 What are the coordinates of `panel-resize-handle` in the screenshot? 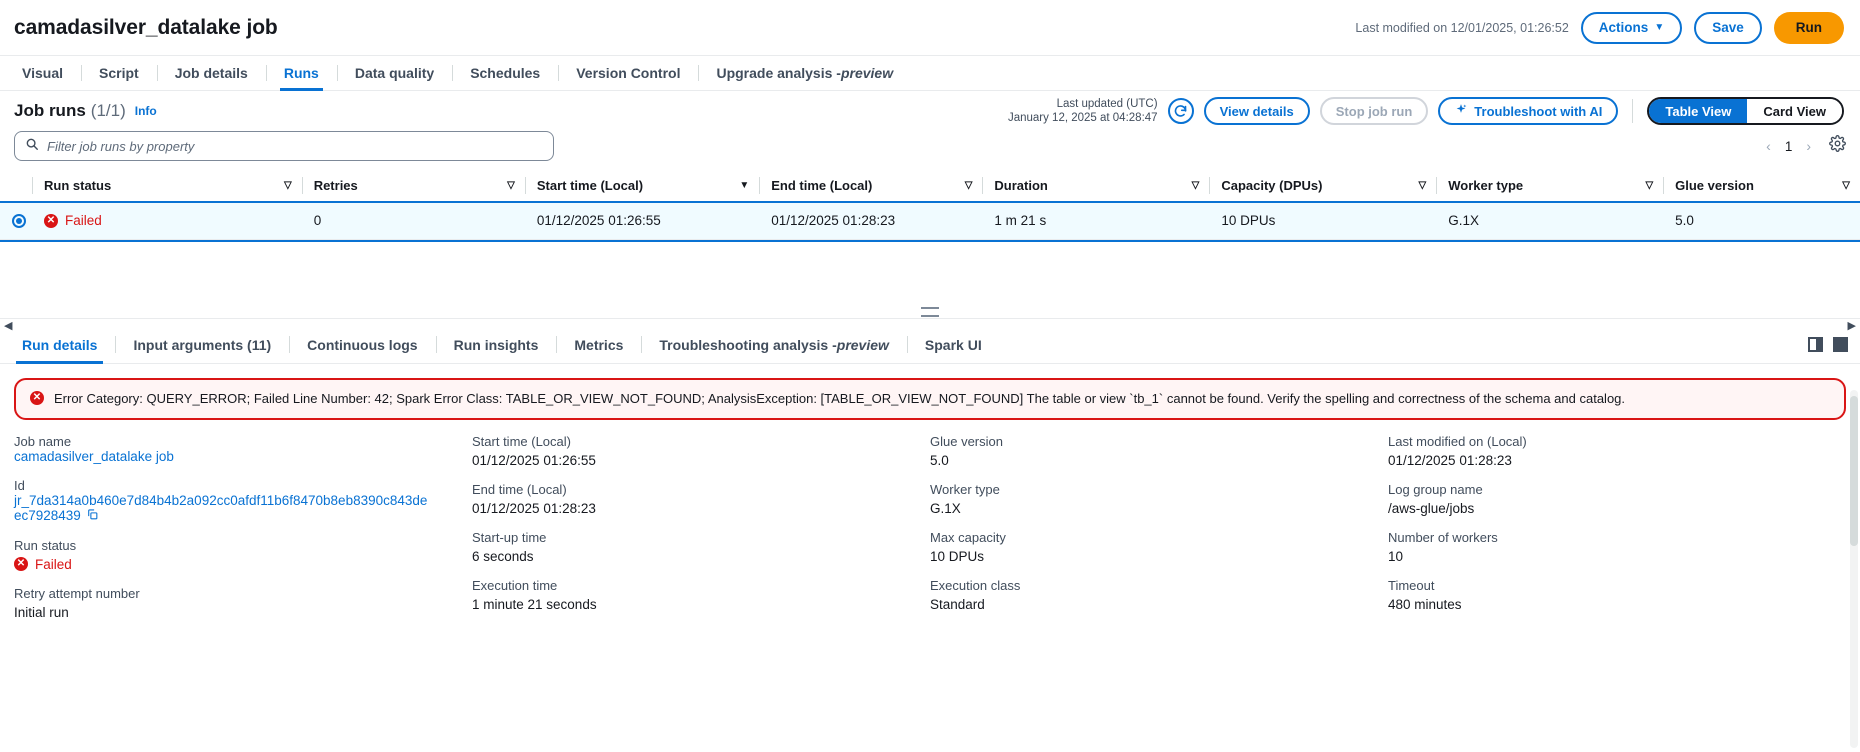 It's located at (930, 312).